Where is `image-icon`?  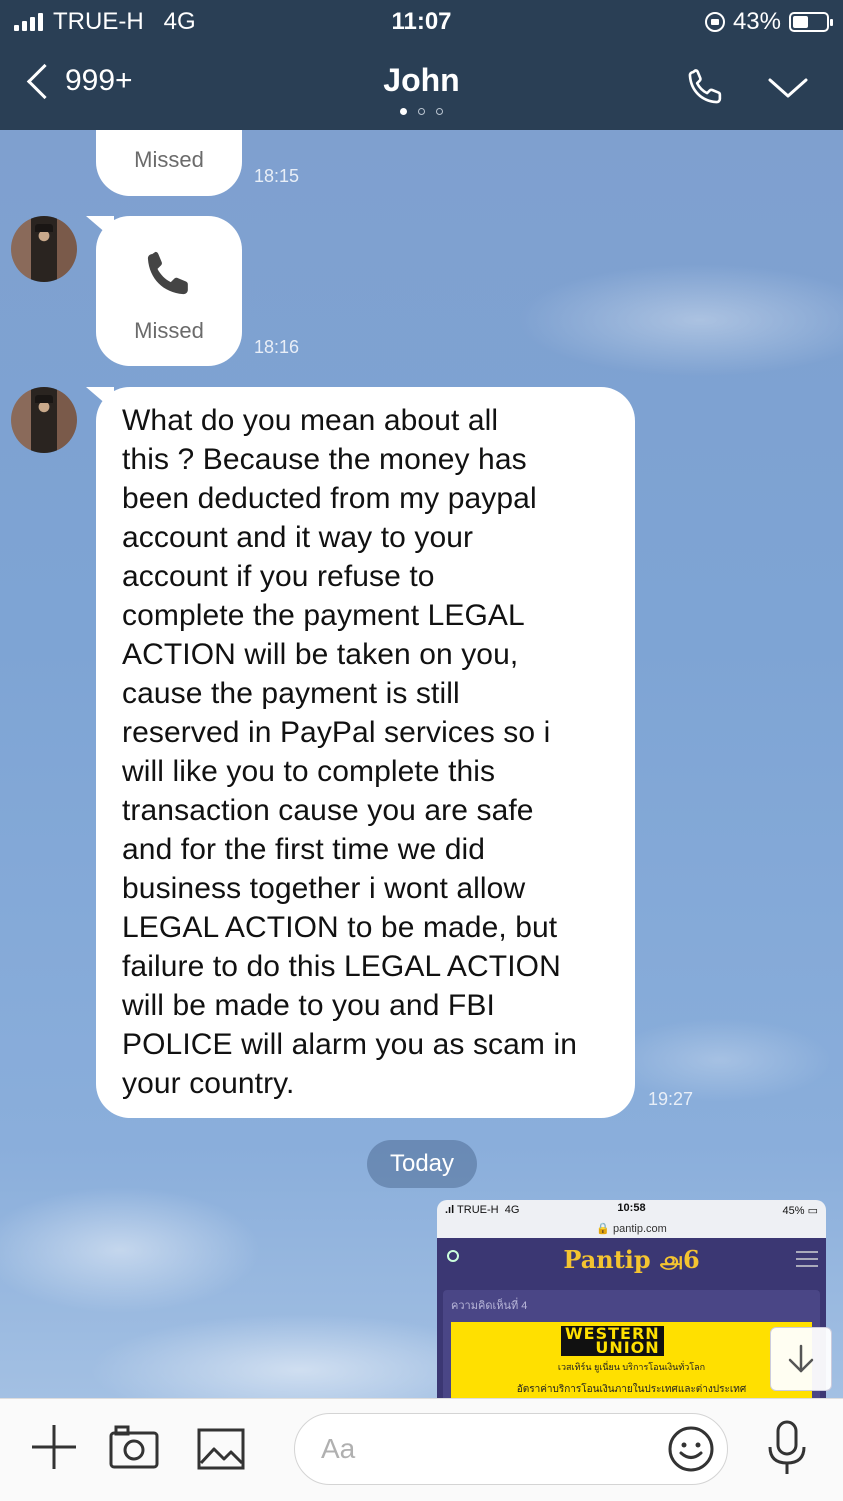 image-icon is located at coordinates (221, 1449).